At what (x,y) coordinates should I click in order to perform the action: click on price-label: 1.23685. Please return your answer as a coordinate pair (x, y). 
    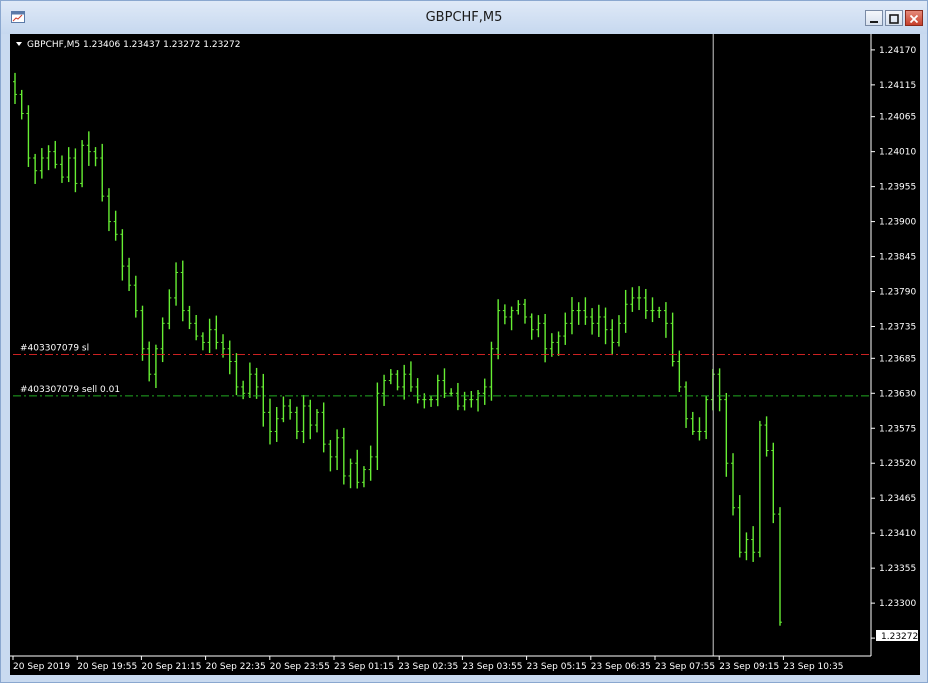
    Looking at the image, I should click on (897, 359).